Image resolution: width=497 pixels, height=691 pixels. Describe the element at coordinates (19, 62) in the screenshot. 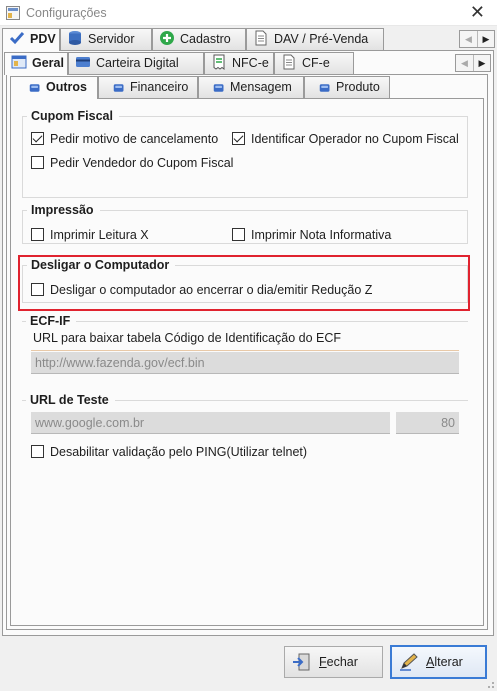

I see `window-icon` at that location.